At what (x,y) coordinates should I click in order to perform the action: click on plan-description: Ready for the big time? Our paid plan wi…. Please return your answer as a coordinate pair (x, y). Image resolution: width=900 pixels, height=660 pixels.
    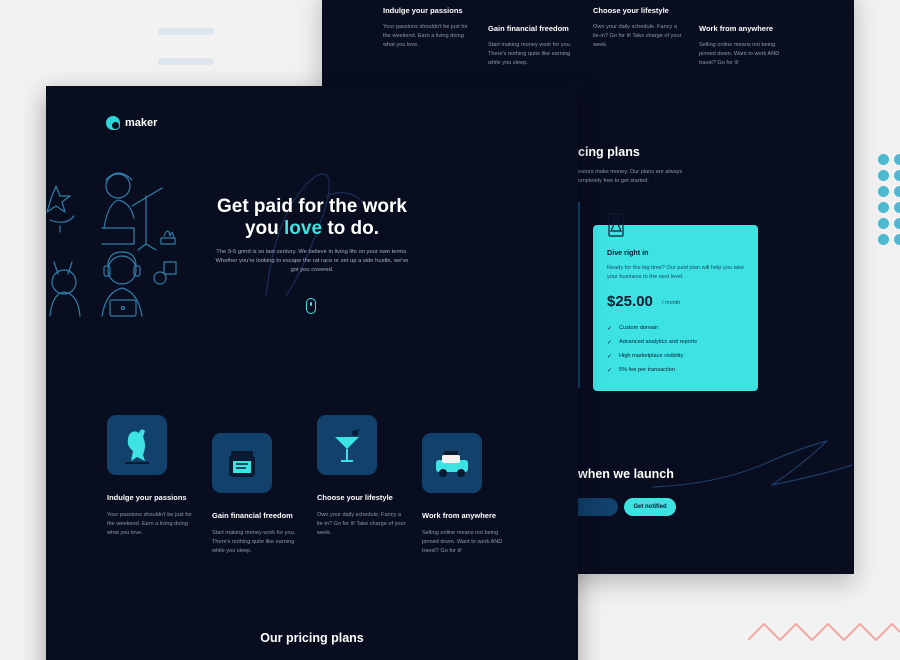
    Looking at the image, I should click on (676, 272).